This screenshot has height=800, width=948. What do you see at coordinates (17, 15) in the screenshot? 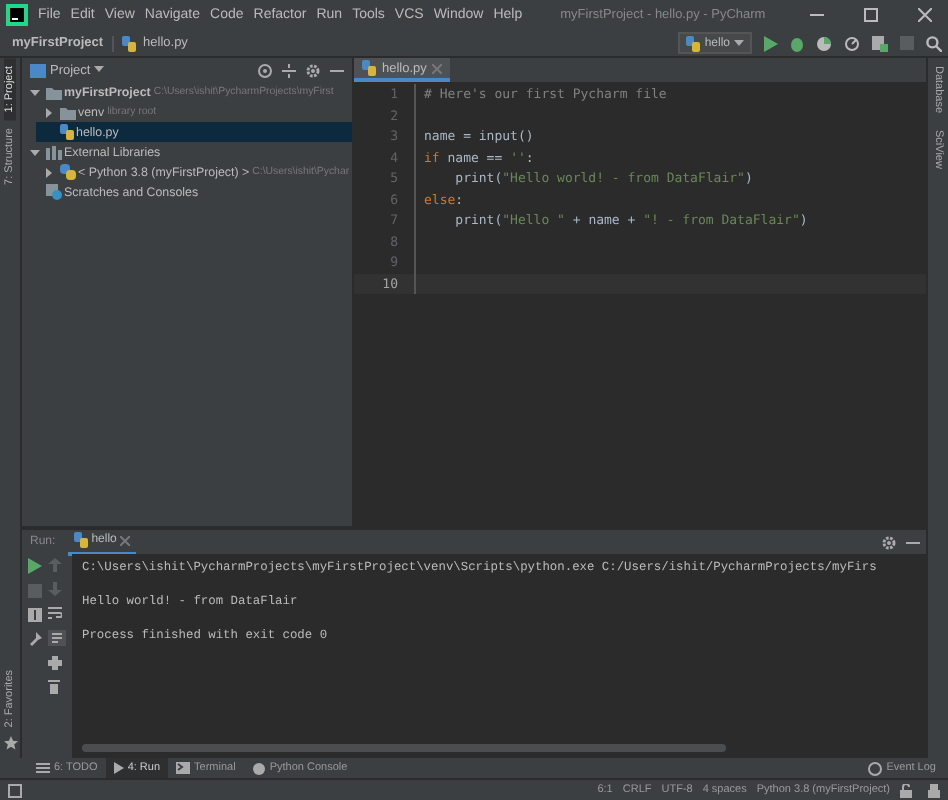
I see `app-logo-icon` at bounding box center [17, 15].